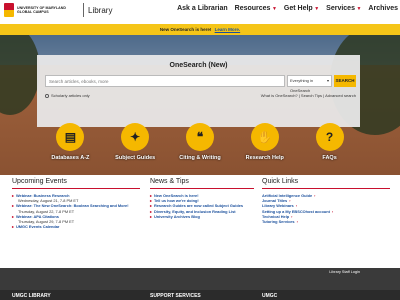 This screenshot has width=400, height=300. Describe the element at coordinates (198, 65) in the screenshot. I see `search-title: OneSearch (New)` at that location.